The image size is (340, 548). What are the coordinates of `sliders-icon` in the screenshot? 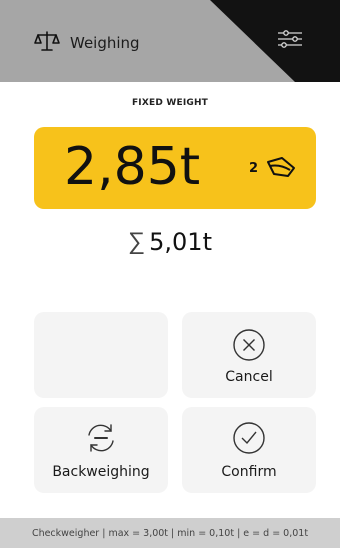 It's located at (290, 41).